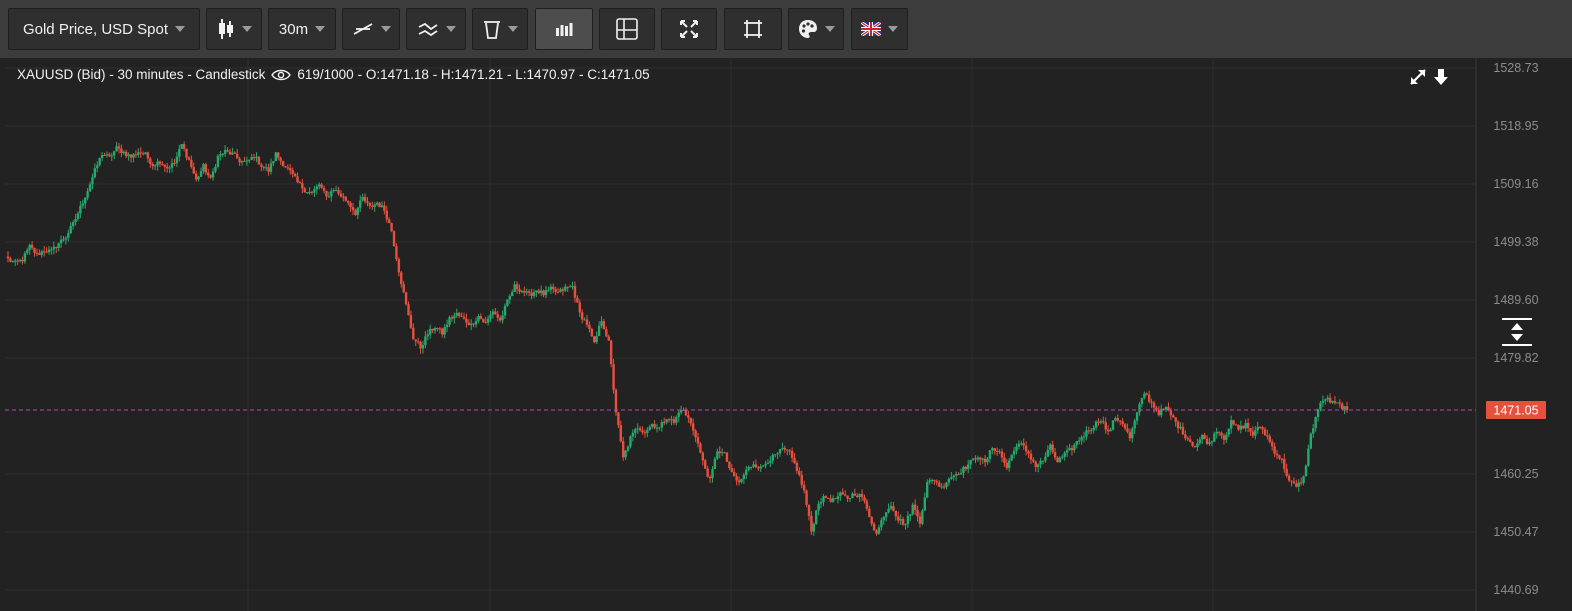  Describe the element at coordinates (564, 29) in the screenshot. I see `volume-toggle-button` at that location.